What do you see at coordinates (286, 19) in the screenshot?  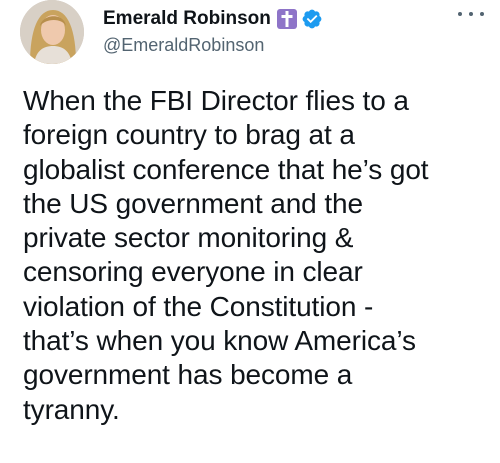 I see `latin-cross-icon` at bounding box center [286, 19].